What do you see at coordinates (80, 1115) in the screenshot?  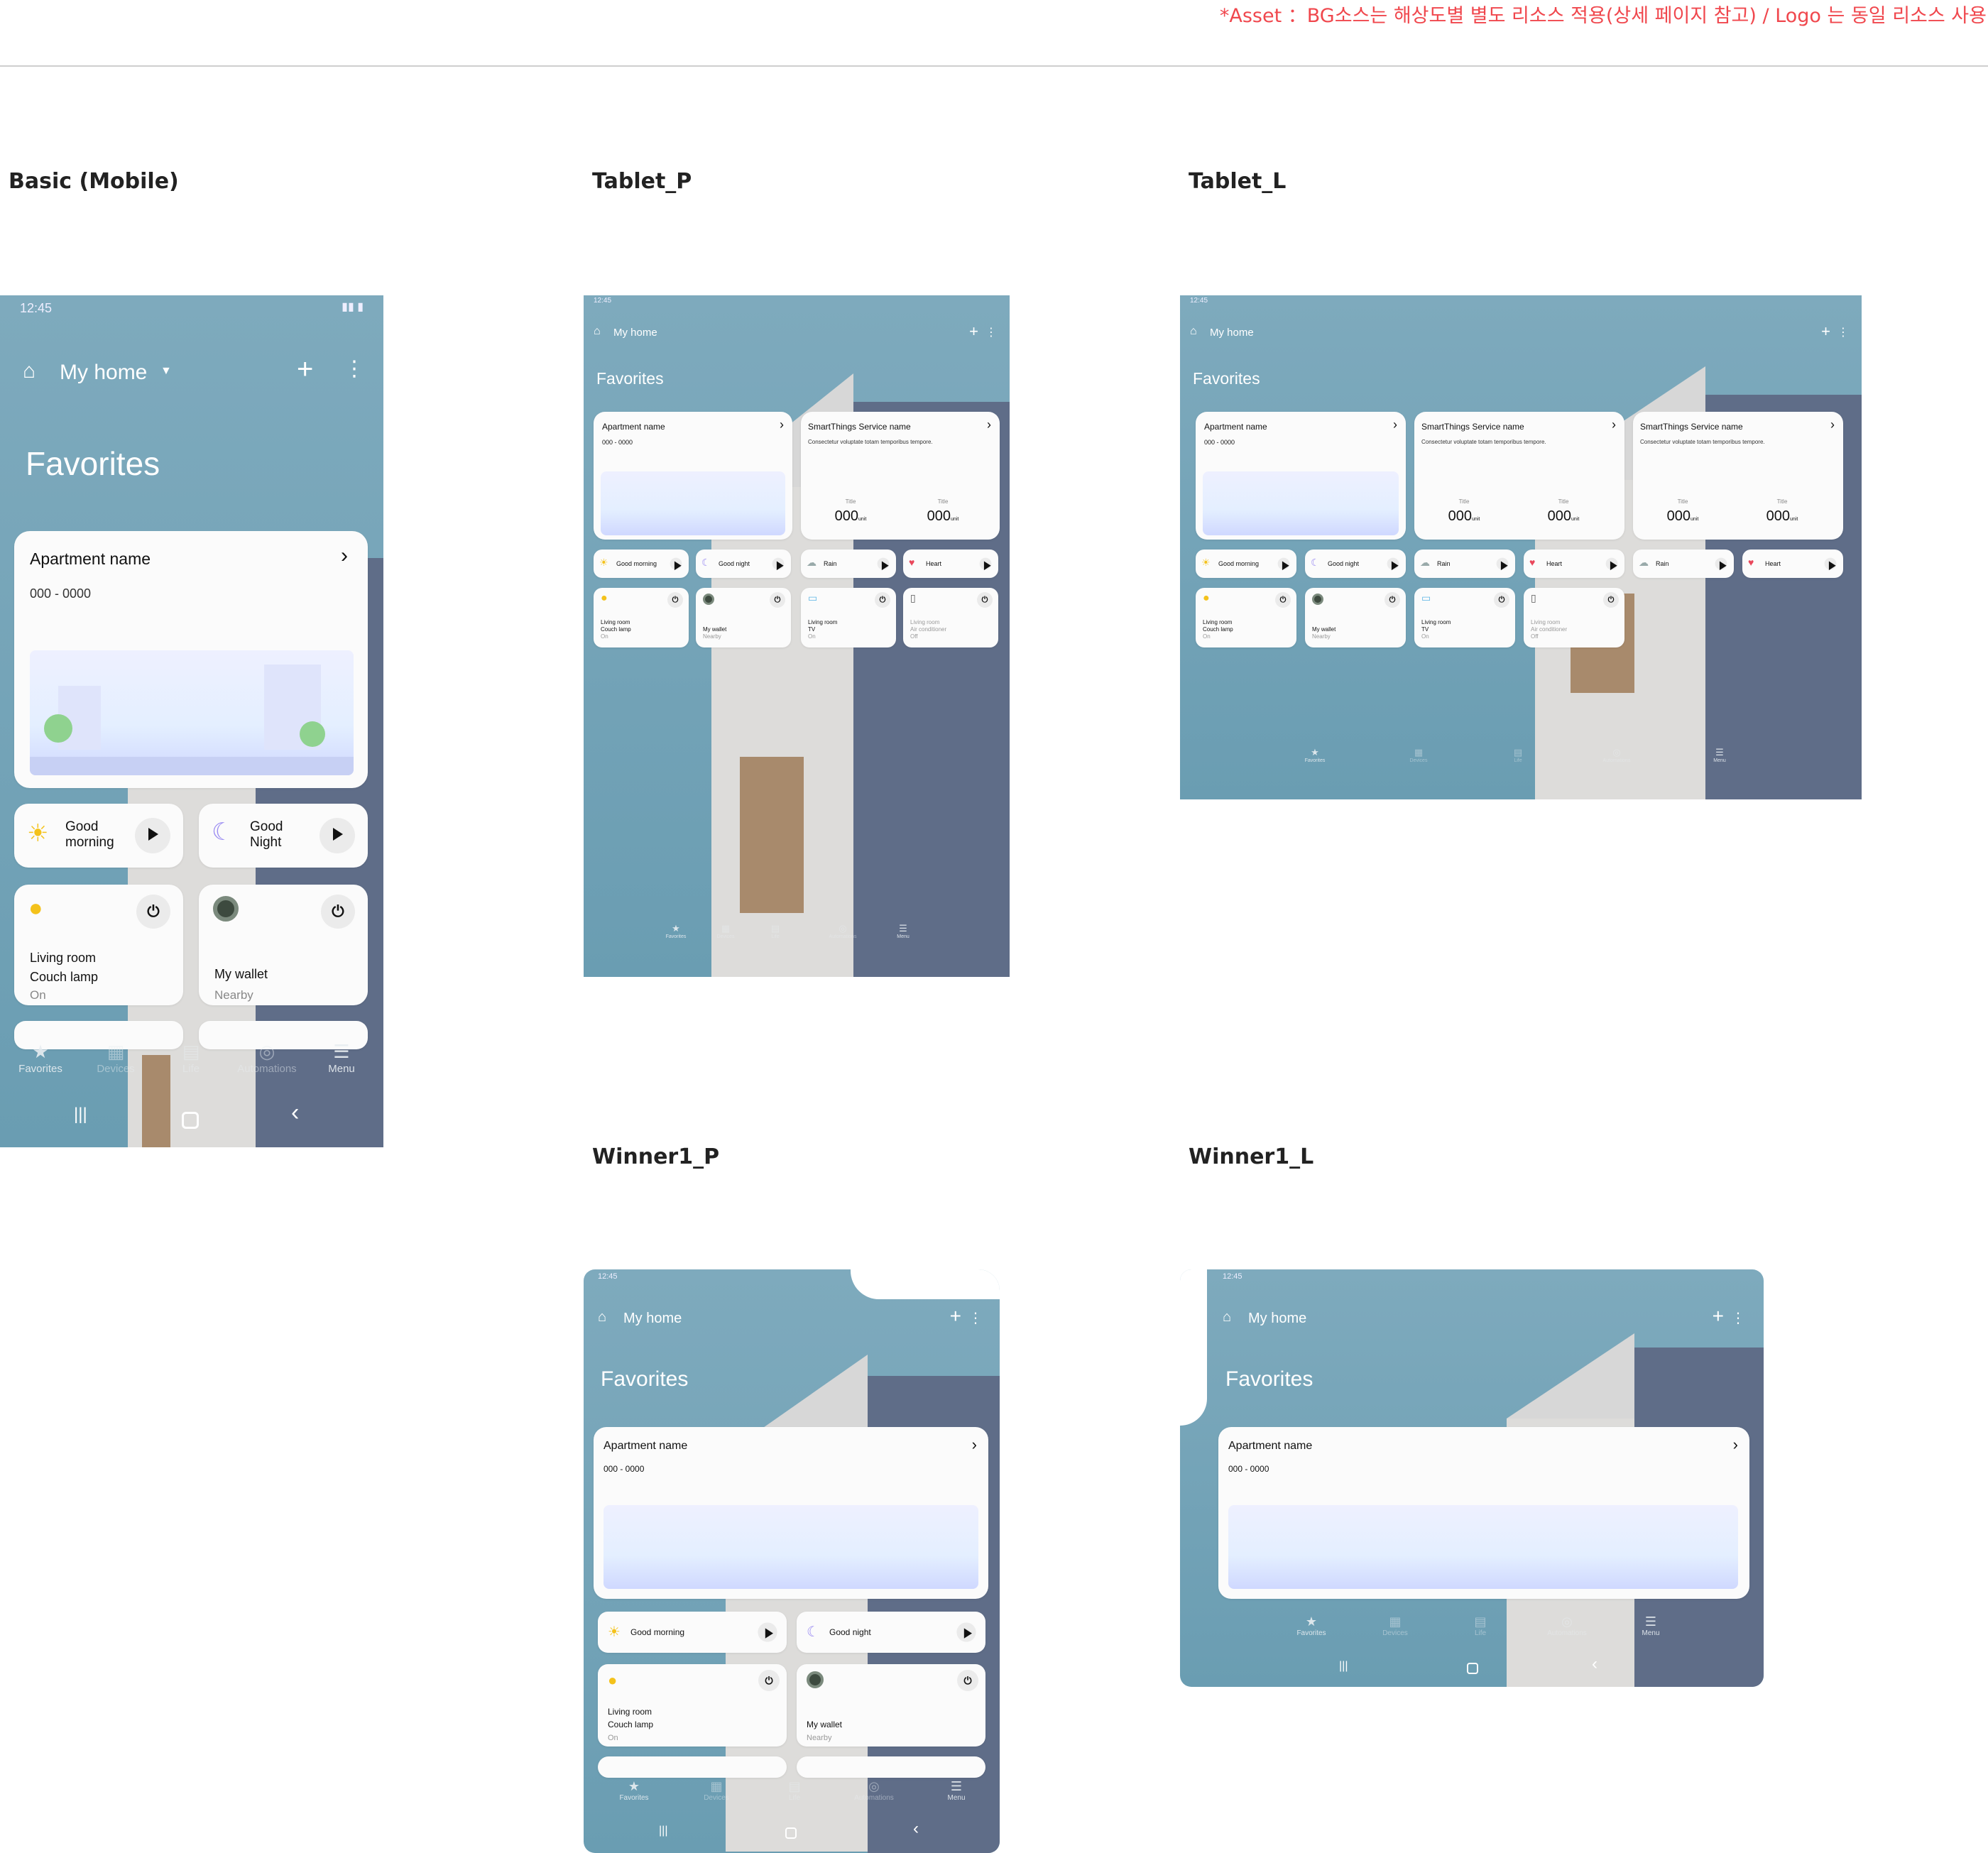 I see `recents-icon: |||` at bounding box center [80, 1115].